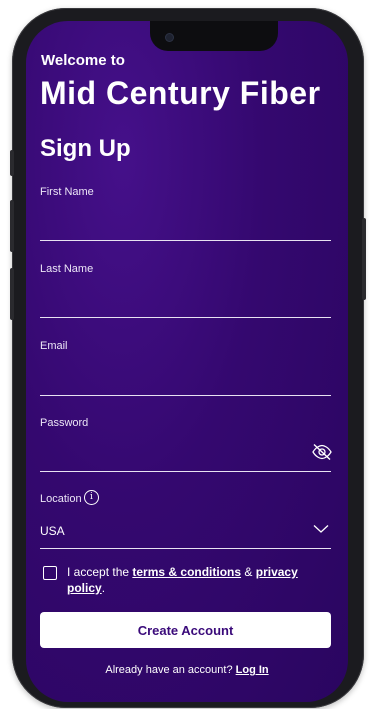 This screenshot has width=370, height=709. Describe the element at coordinates (67, 192) in the screenshot. I see `first-name-label: First Name` at that location.